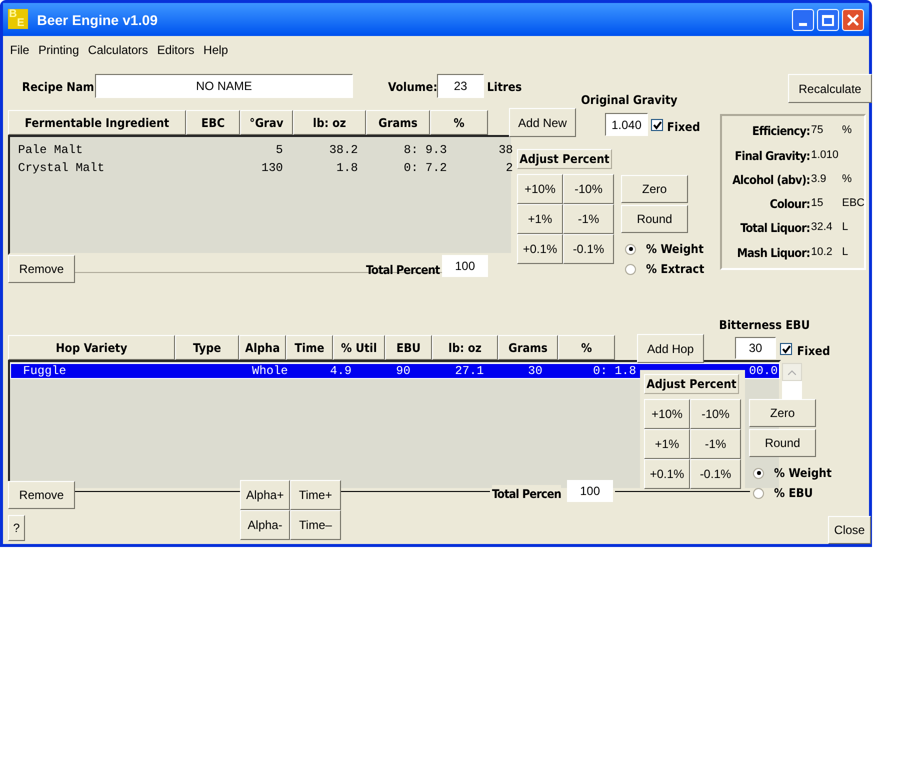 This screenshot has height=768, width=922. Describe the element at coordinates (825, 155) in the screenshot. I see `stat-value: 1.010` at that location.